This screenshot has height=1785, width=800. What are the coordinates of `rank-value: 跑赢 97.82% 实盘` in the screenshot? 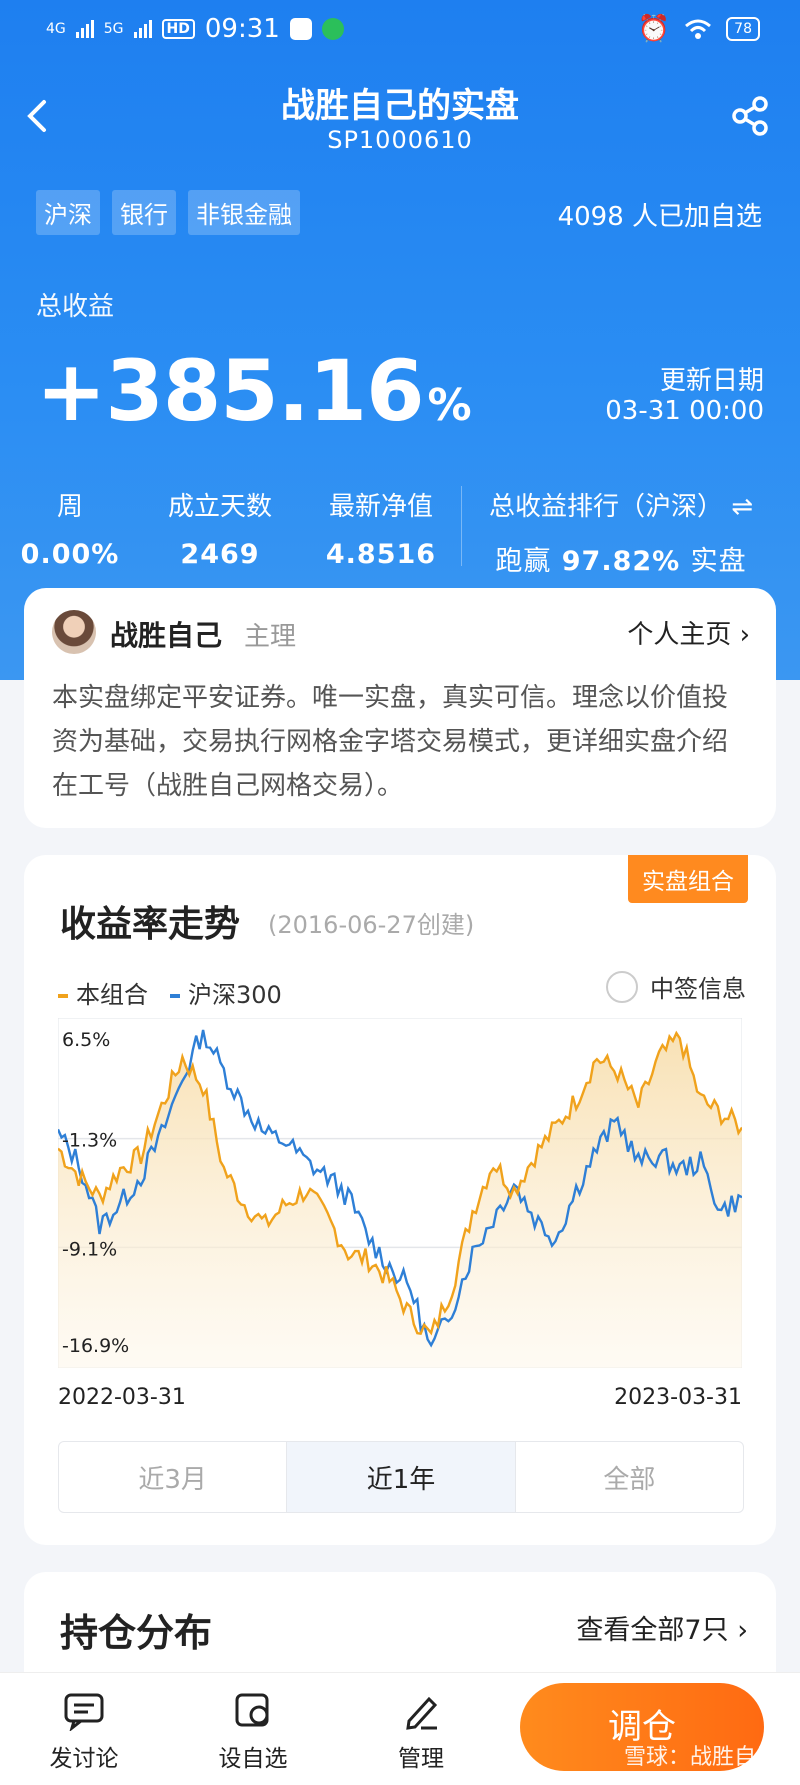 It's located at (621, 558).